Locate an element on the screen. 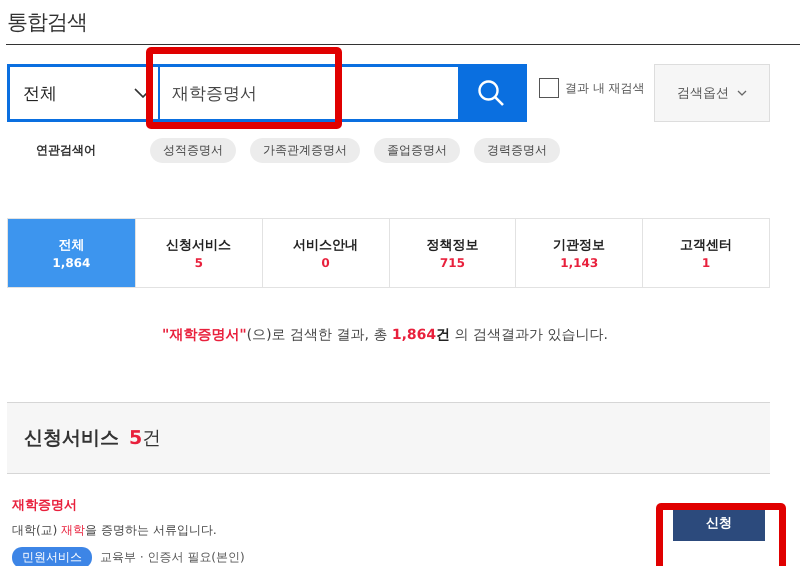 This screenshot has width=800, height=566. section-title: 신청서비스 is located at coordinates (71, 438).